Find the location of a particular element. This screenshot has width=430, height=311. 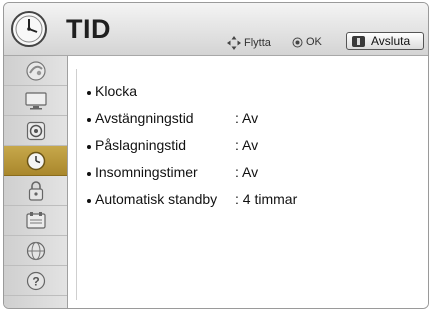

audio-icon is located at coordinates (35, 130).